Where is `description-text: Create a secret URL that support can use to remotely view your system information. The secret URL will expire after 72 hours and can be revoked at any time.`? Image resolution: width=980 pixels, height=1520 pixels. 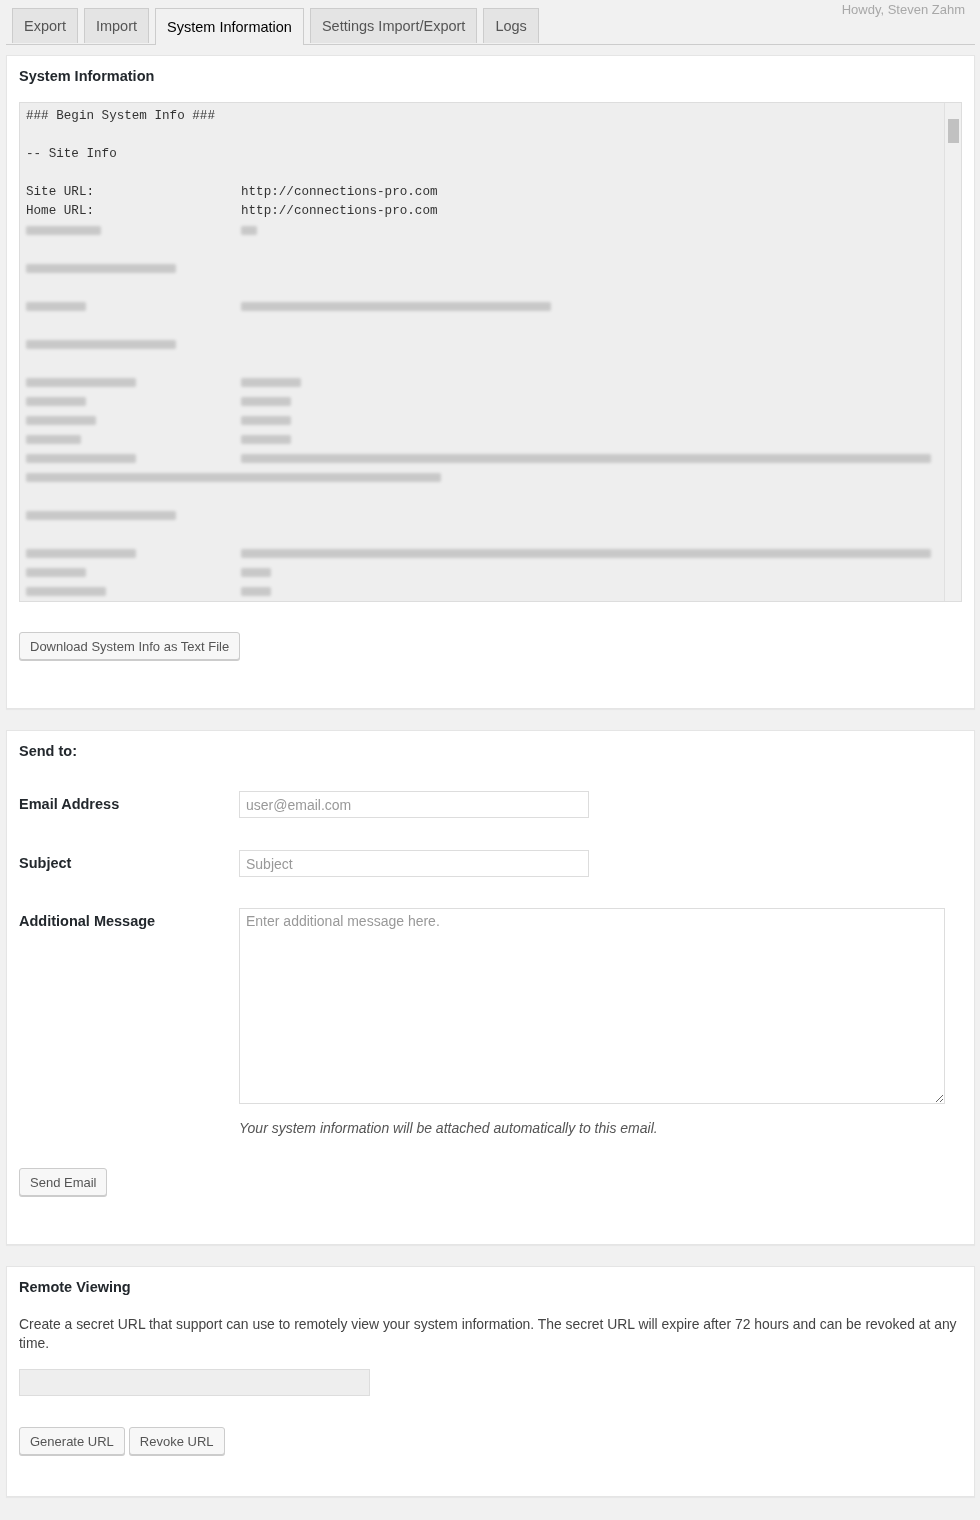 description-text: Create a secret URL that support can use to remotely view your system information. The secret URL will expire after 72 hours and can be revoked at any time. is located at coordinates (488, 1334).